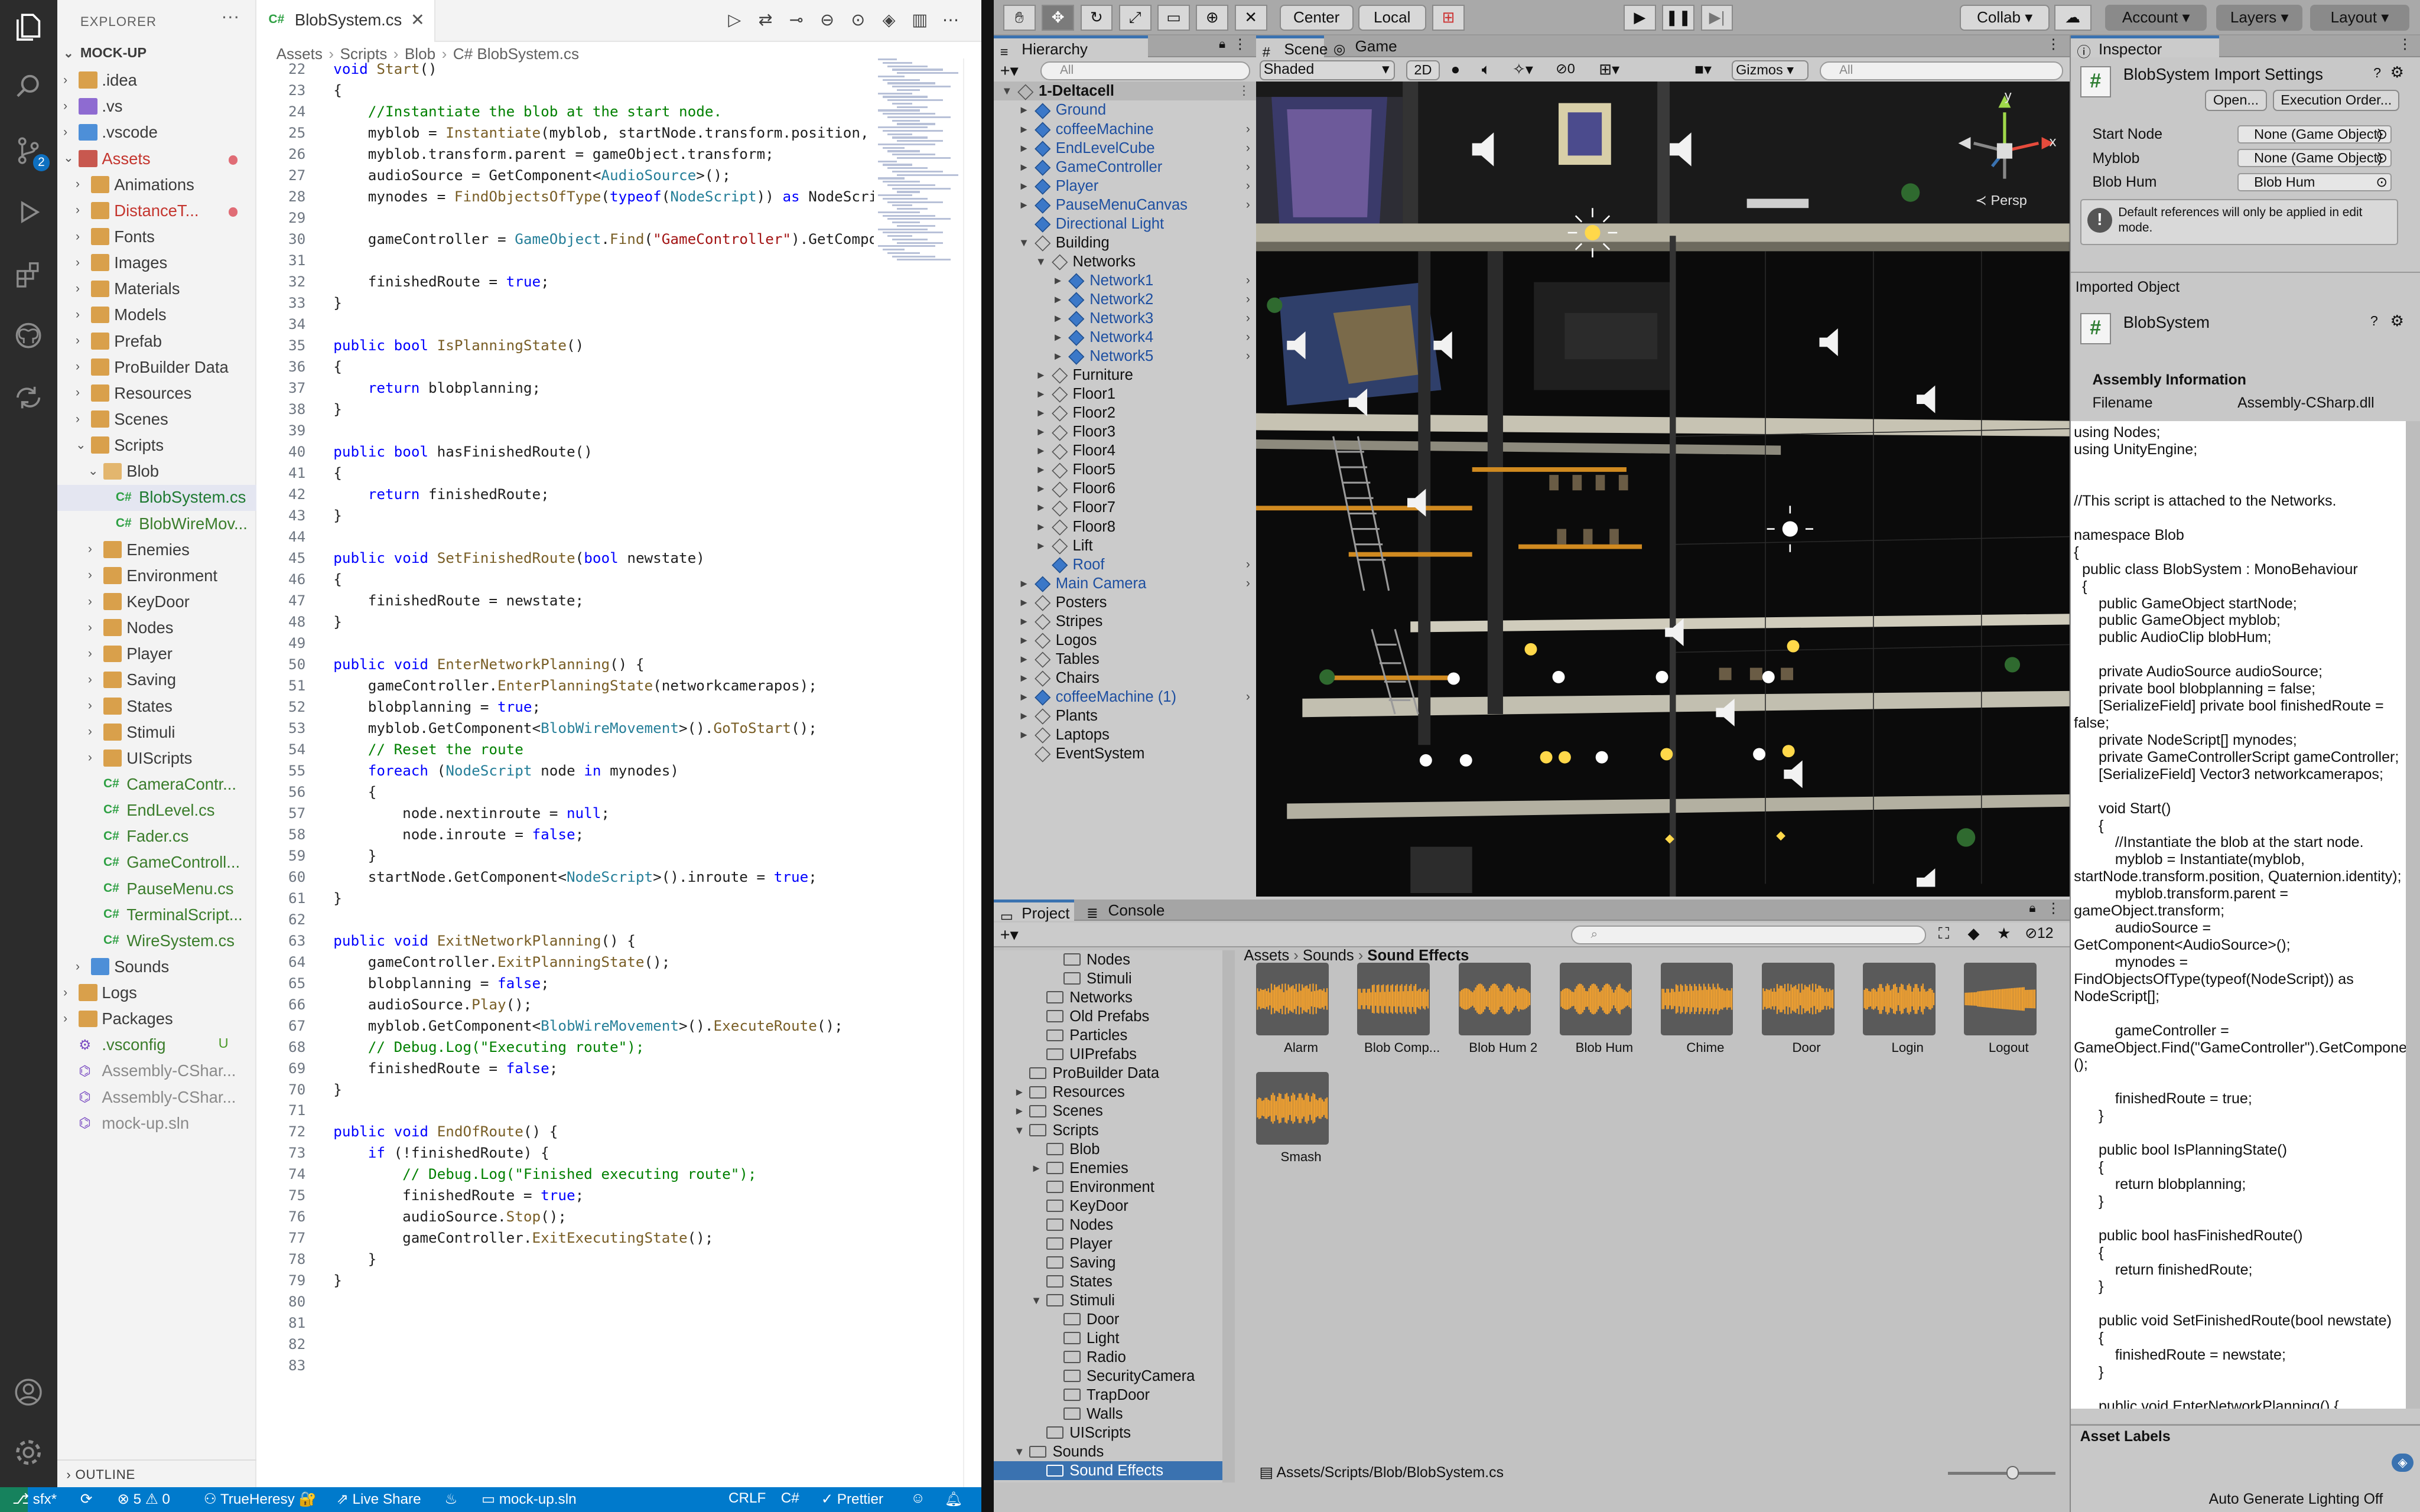 The width and height of the screenshot is (2420, 1512). I want to click on timeline-icon: ⊸, so click(797, 20).